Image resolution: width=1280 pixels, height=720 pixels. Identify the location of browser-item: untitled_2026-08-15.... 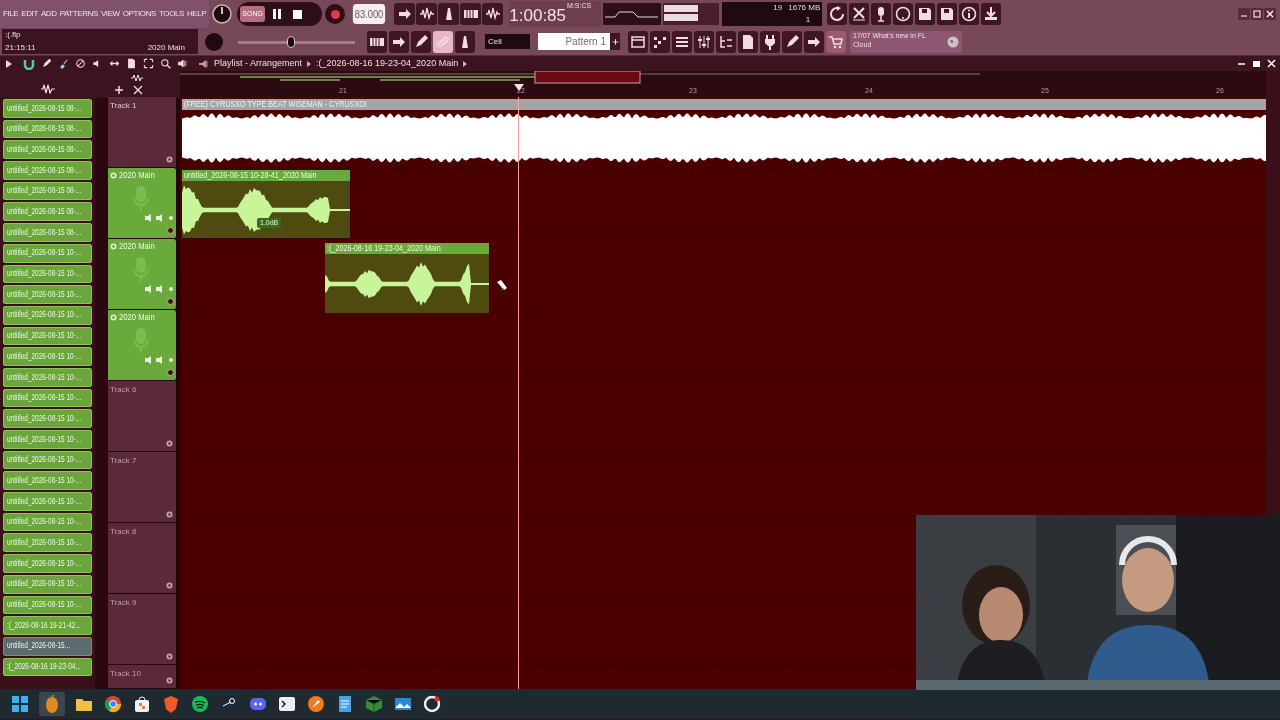
(47, 646).